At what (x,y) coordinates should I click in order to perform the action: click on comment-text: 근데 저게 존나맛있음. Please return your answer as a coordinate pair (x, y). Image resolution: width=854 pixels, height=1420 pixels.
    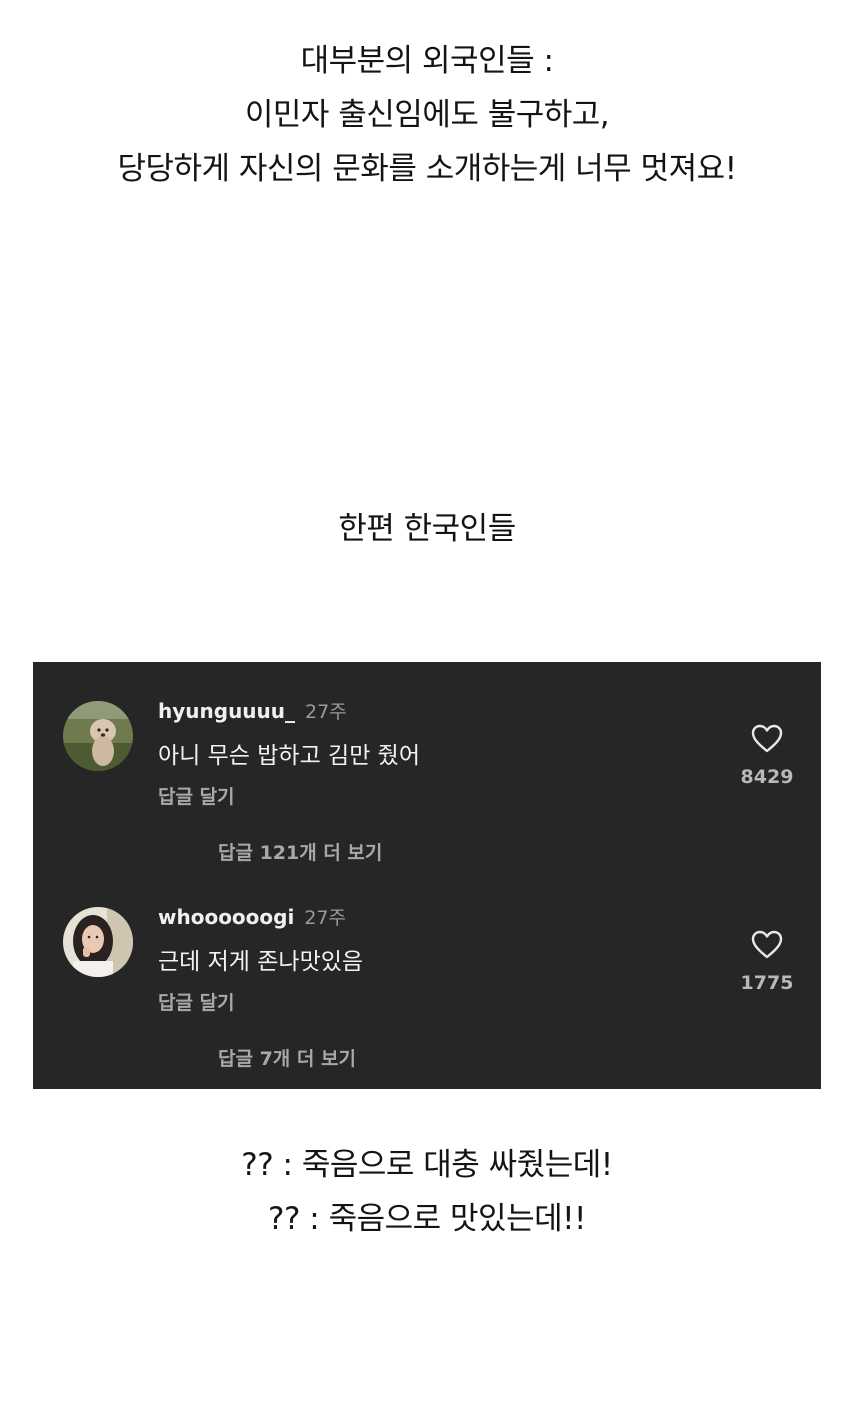
    Looking at the image, I should click on (261, 962).